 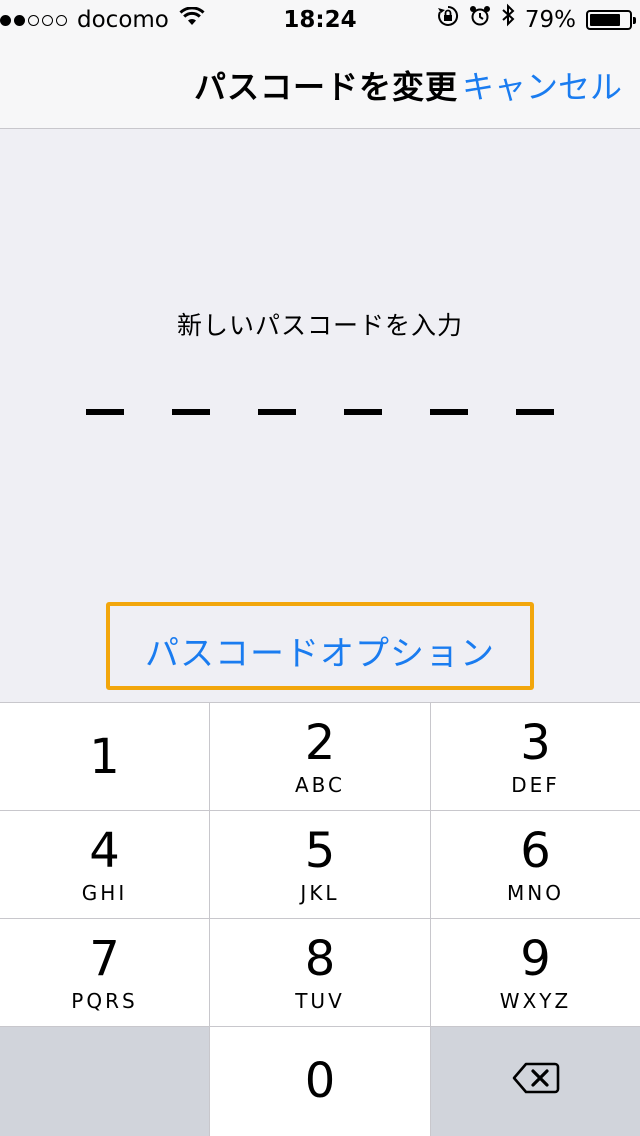 I want to click on key-letters: DEF, so click(x=535, y=785).